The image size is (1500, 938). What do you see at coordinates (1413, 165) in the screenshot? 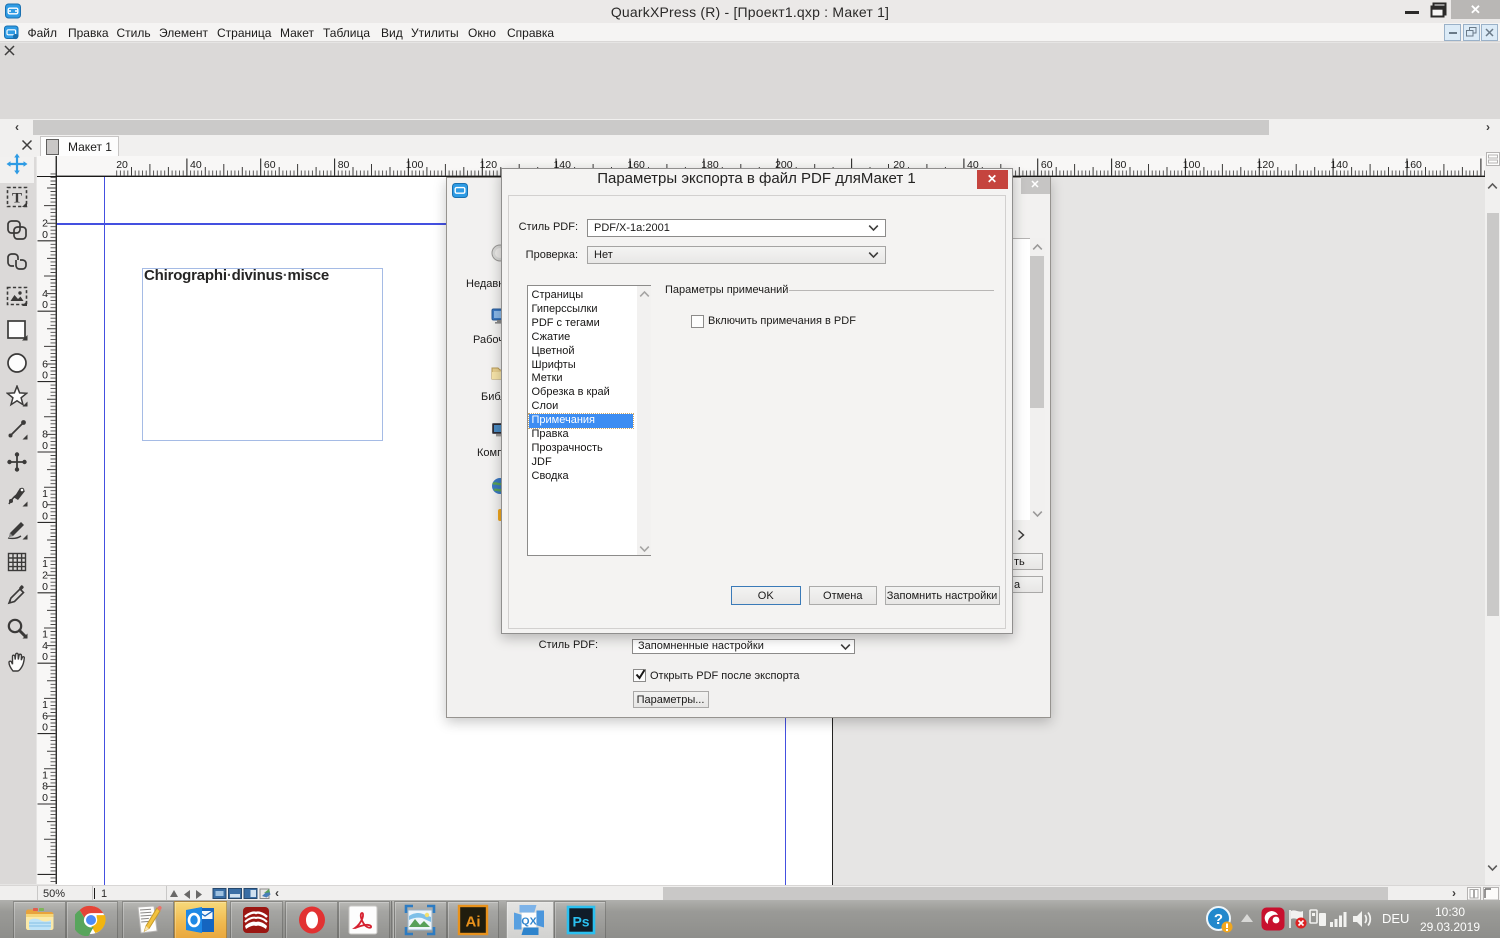
I see `svg-text: 160` at bounding box center [1413, 165].